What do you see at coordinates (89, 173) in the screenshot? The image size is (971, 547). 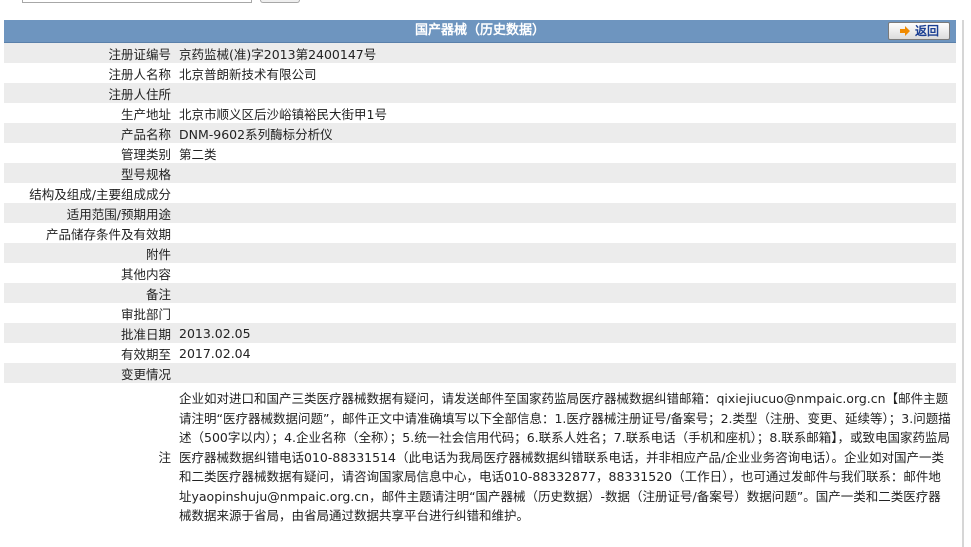 I see `field-label: 型号规格` at bounding box center [89, 173].